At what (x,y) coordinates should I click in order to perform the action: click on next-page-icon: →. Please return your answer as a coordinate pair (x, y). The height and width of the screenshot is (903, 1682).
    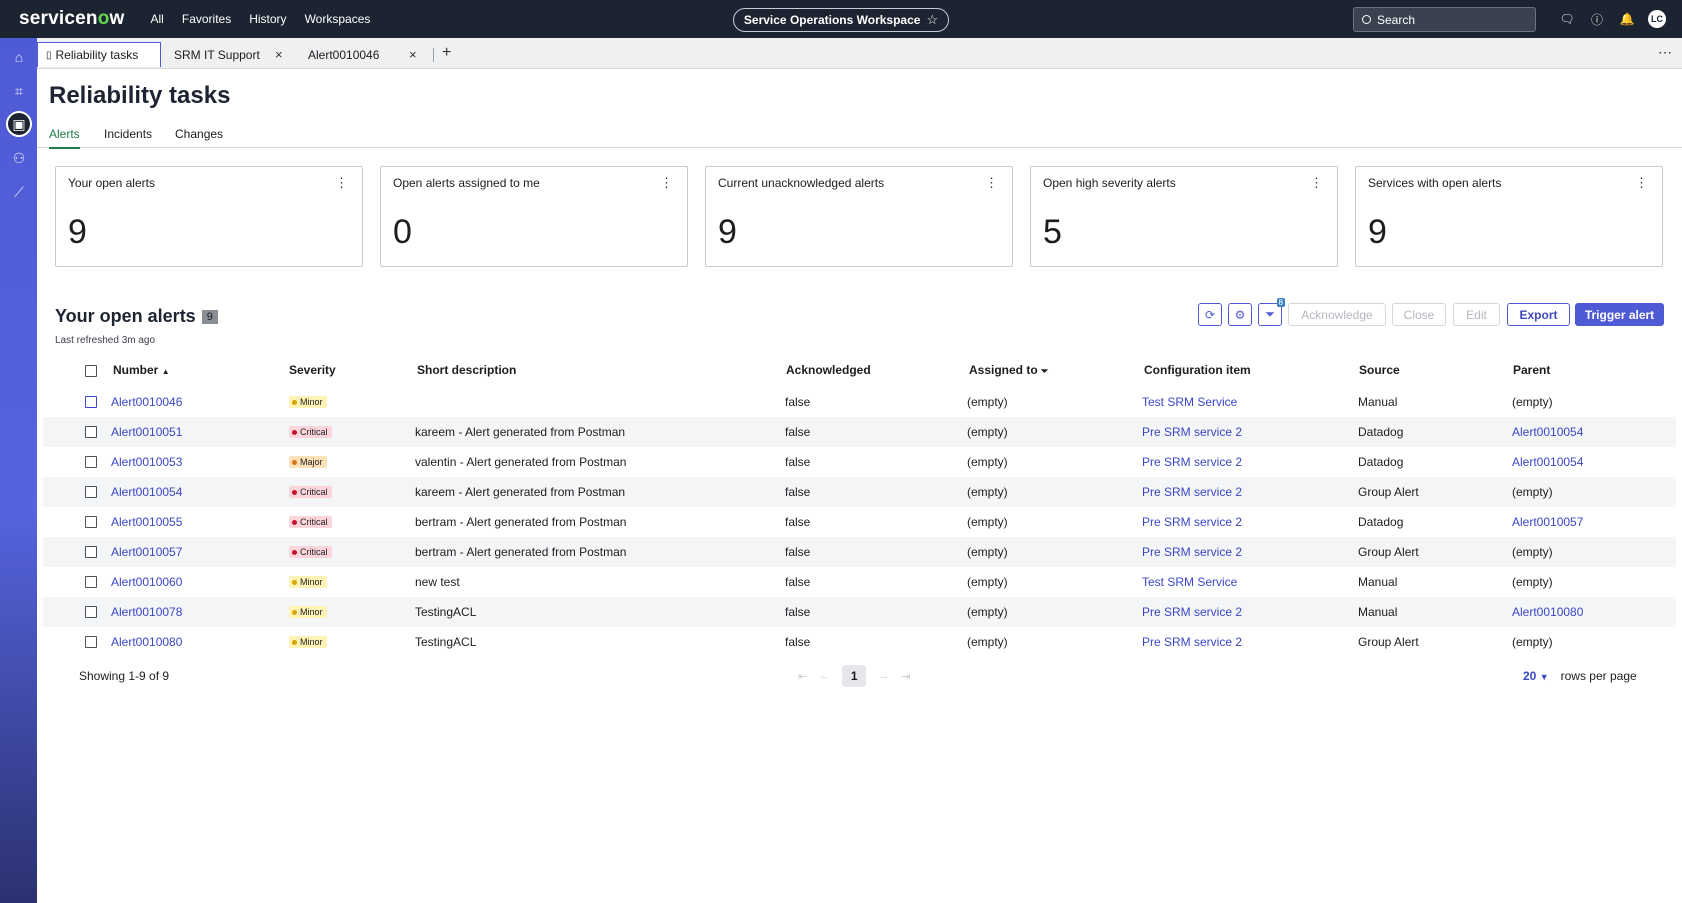
    Looking at the image, I should click on (883, 676).